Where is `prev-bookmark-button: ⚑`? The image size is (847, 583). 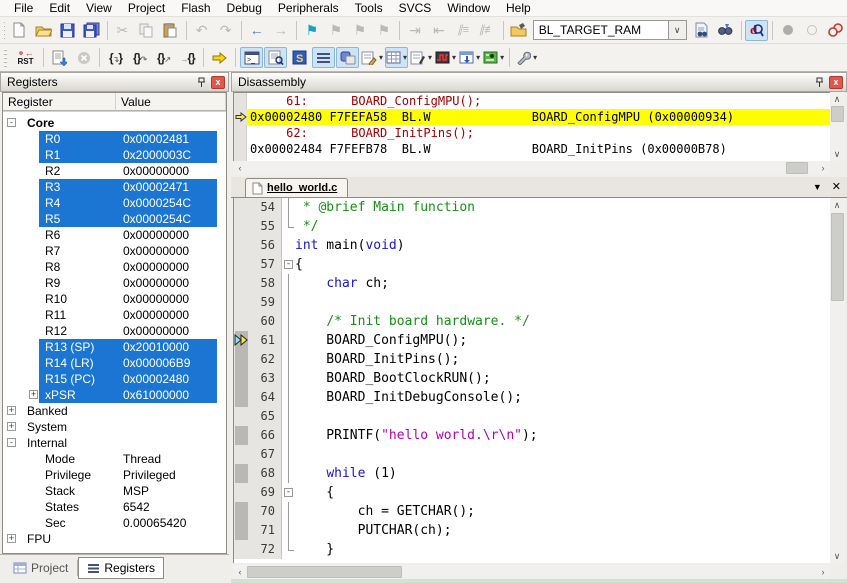
prev-bookmark-button: ⚑ is located at coordinates (359, 30).